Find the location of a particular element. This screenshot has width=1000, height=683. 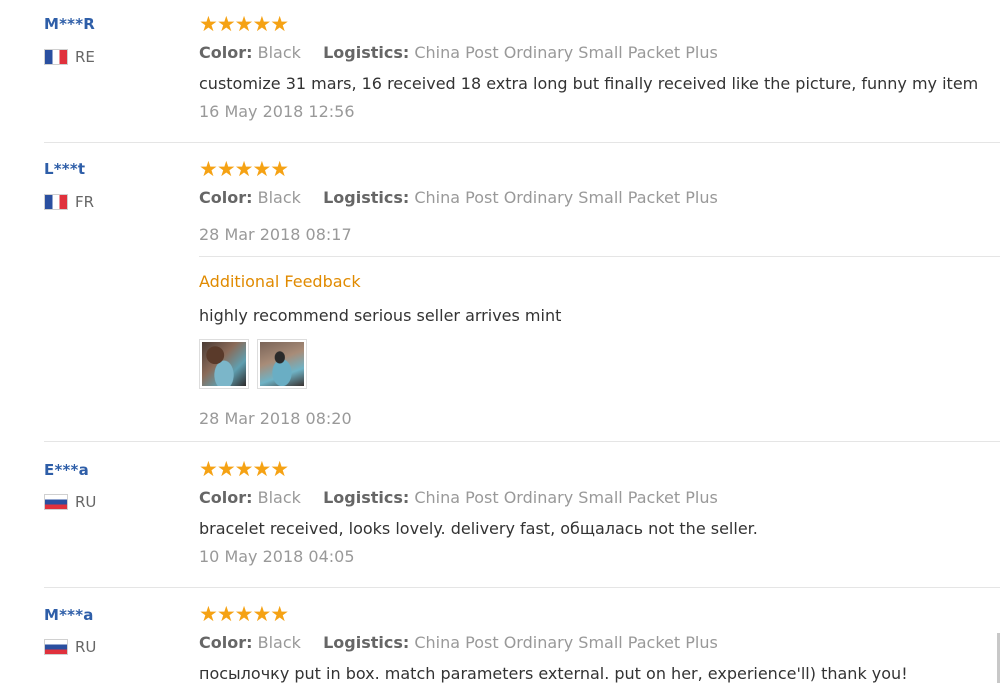

reviewer-country: RE is located at coordinates (69, 57).